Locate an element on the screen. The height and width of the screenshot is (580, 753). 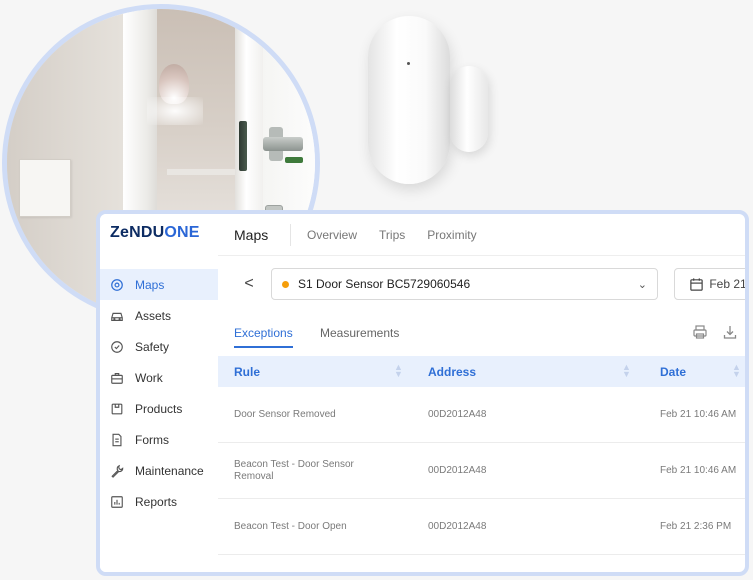
photo-hinge is located at coordinates (243, 146).